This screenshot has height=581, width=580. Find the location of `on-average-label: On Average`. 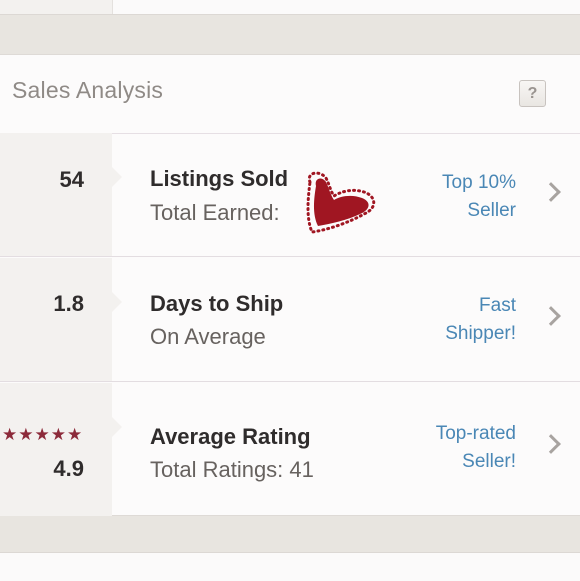

on-average-label: On Average is located at coordinates (208, 336).